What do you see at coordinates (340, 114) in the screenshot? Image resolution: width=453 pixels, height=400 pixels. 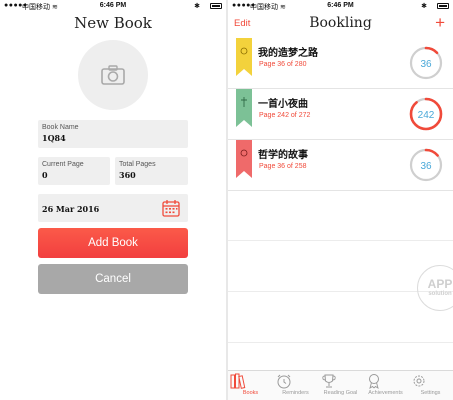 I see `book-row: 一首小夜曲 Page 242 of 272 242` at bounding box center [340, 114].